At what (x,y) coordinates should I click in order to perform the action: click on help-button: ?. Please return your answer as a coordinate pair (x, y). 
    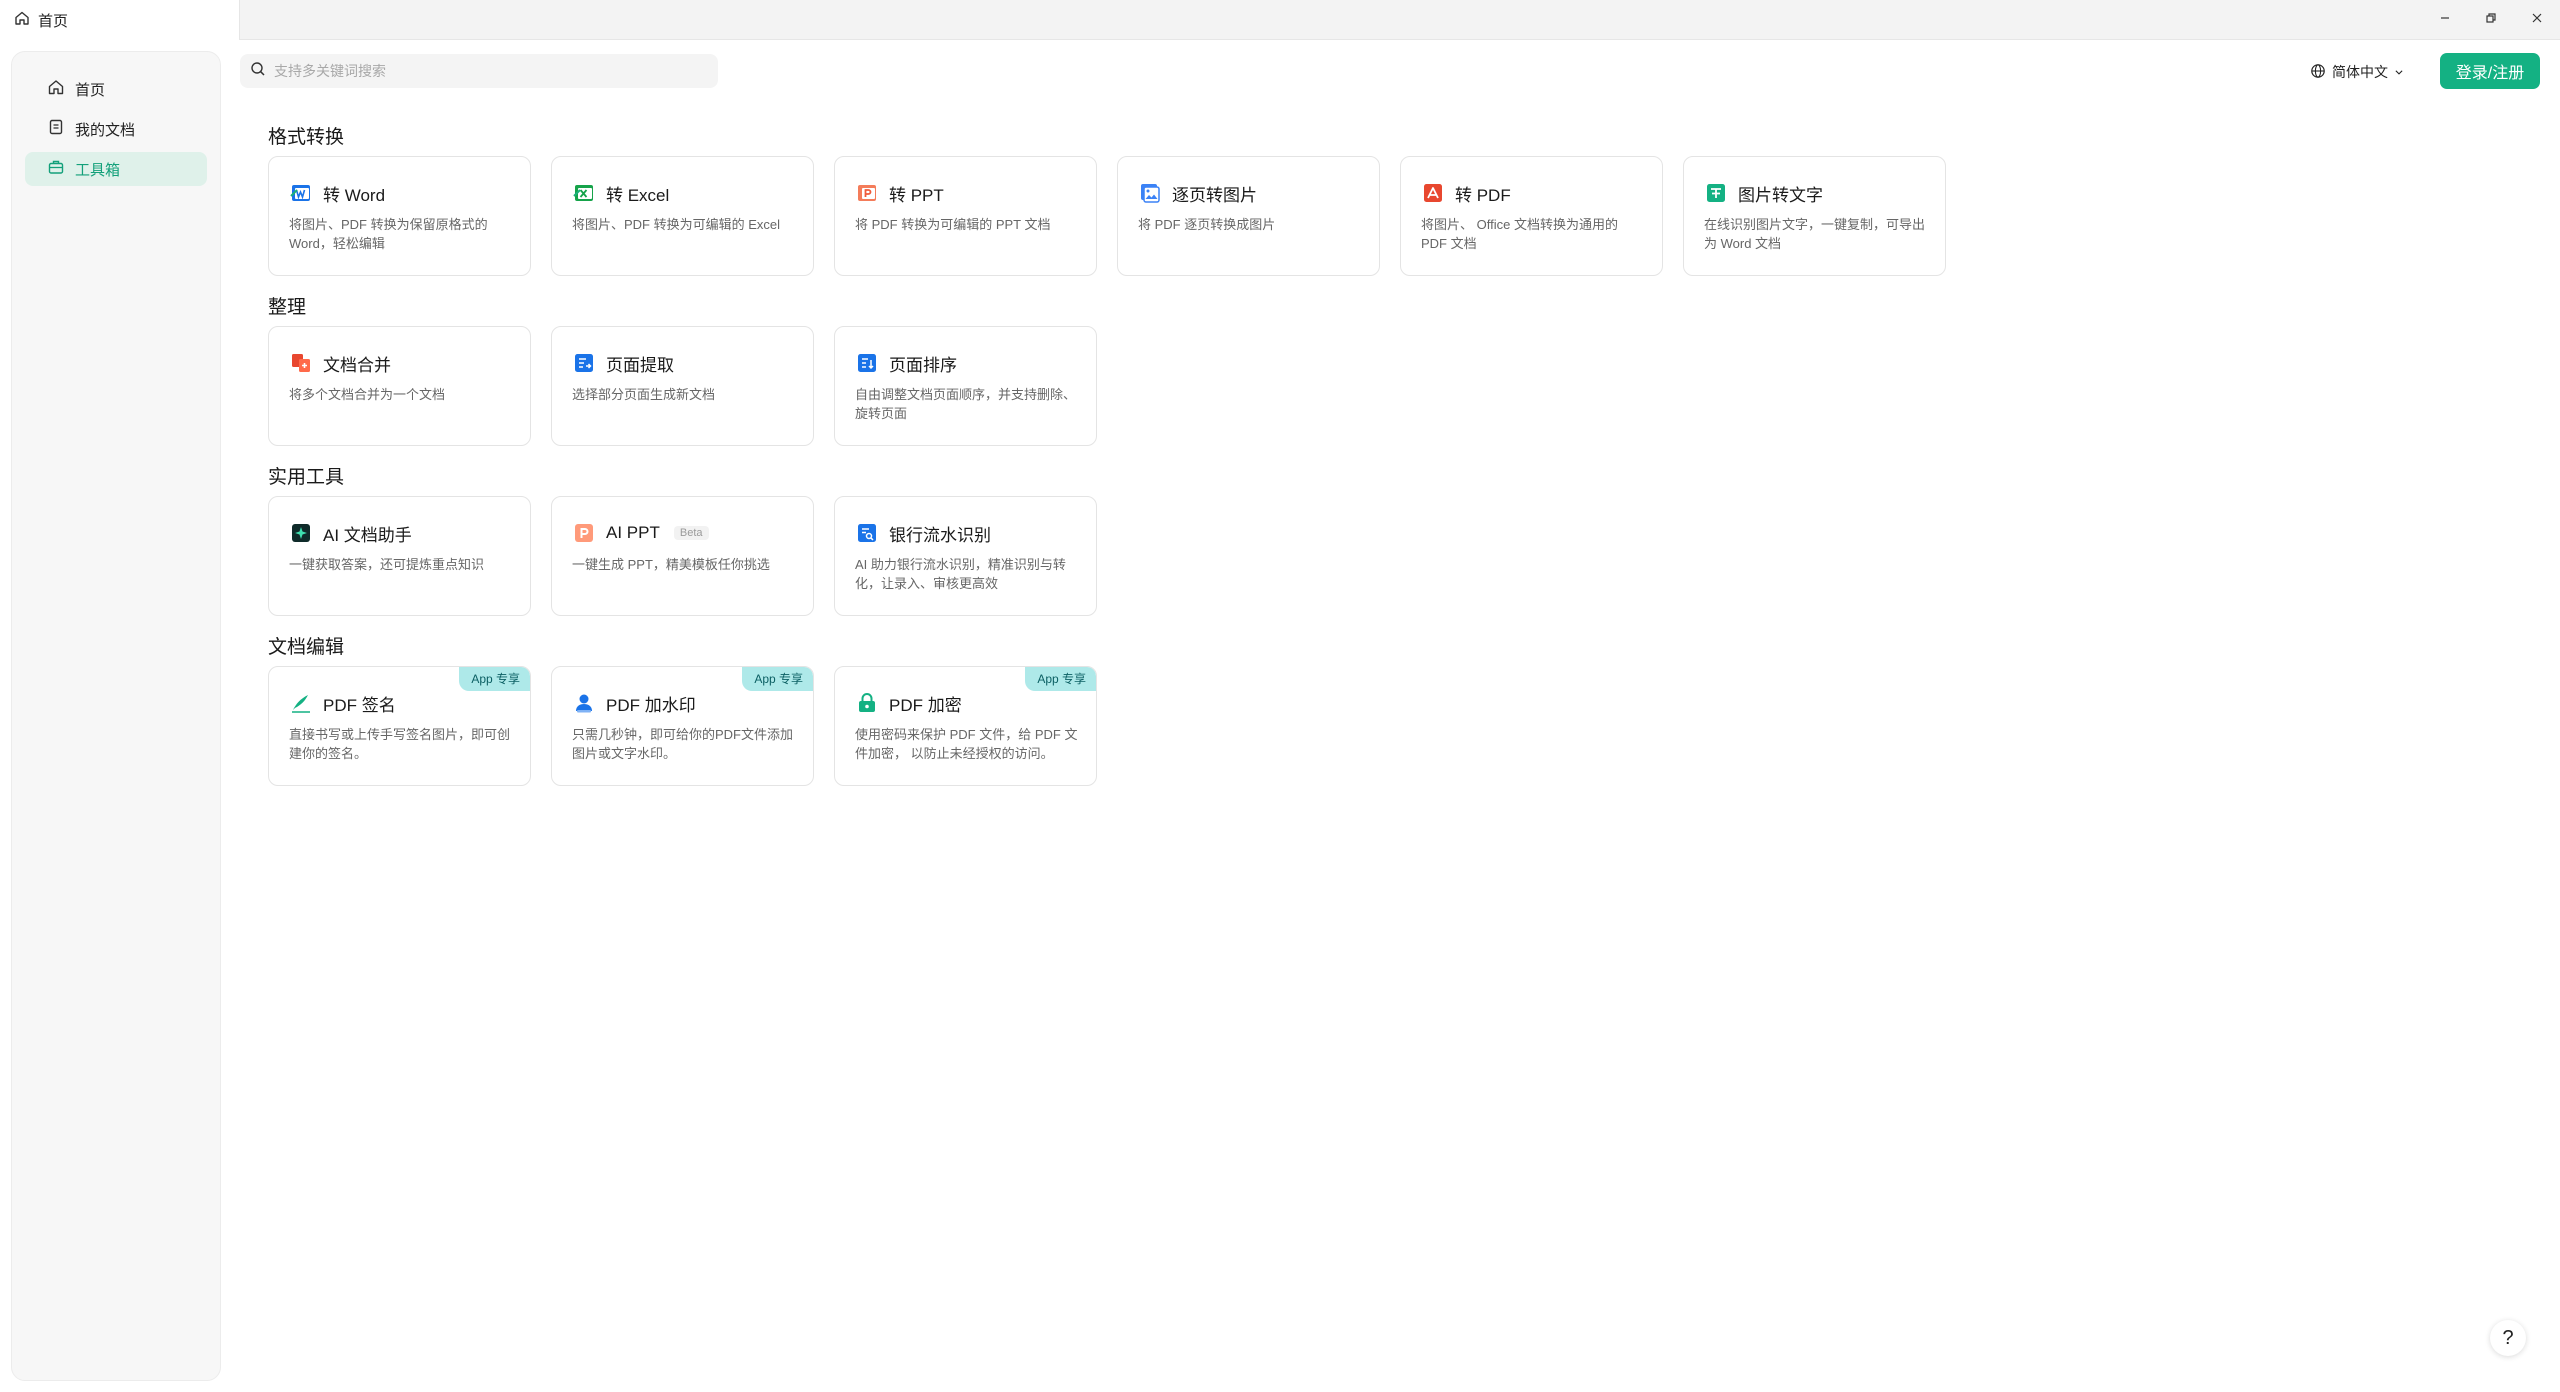
    Looking at the image, I should click on (2508, 1338).